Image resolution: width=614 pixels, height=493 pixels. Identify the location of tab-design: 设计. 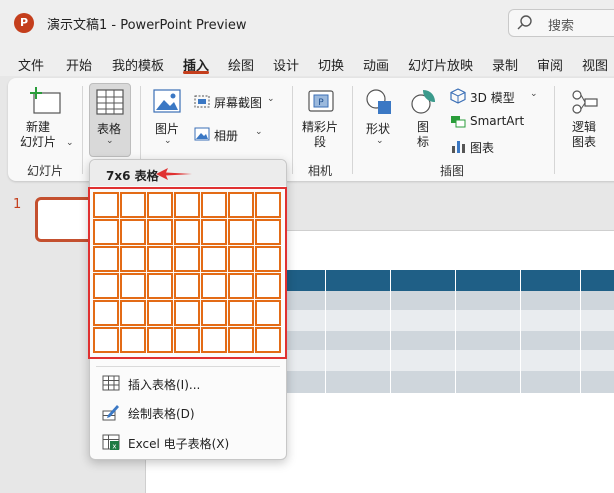
(286, 64).